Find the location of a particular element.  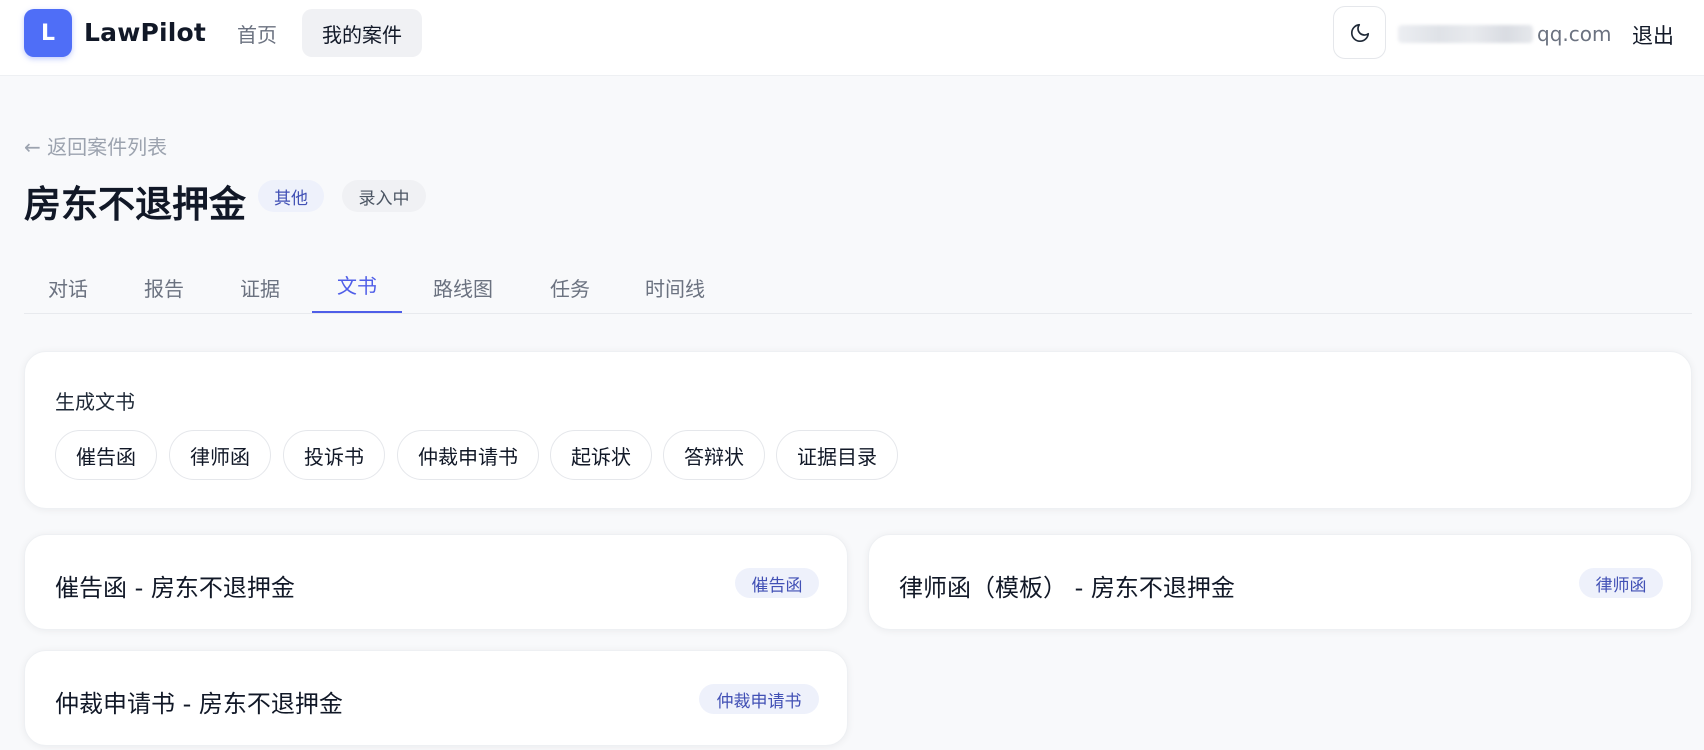

tab-timeline: 时间线 is located at coordinates (675, 287).